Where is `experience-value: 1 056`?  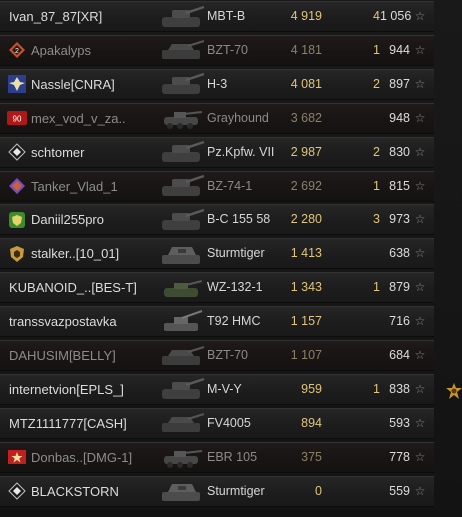 experience-value: 1 056 is located at coordinates (396, 16).